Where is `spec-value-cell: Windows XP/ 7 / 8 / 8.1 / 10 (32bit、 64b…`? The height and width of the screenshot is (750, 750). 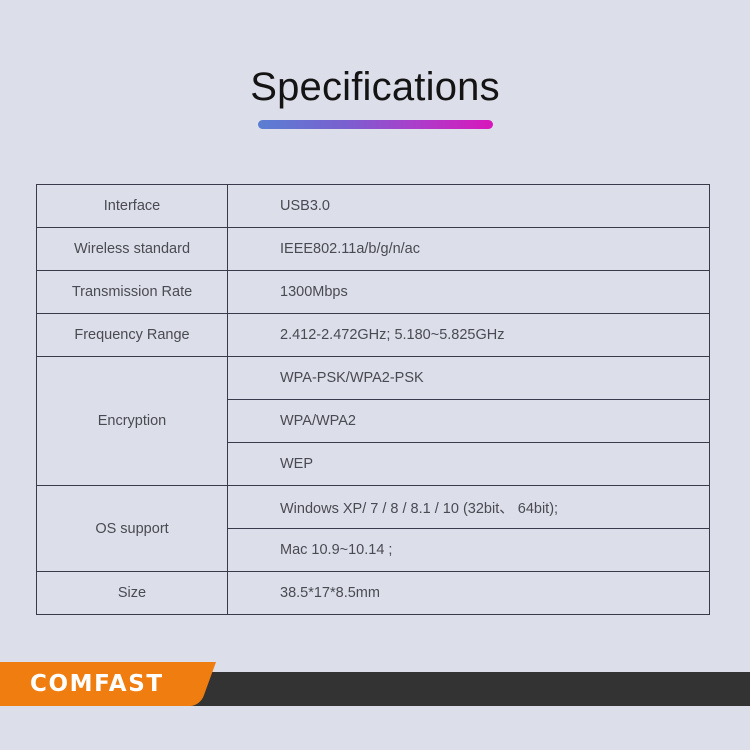
spec-value-cell: Windows XP/ 7 / 8 / 8.1 / 10 (32bit、 64b… is located at coordinates (468, 507).